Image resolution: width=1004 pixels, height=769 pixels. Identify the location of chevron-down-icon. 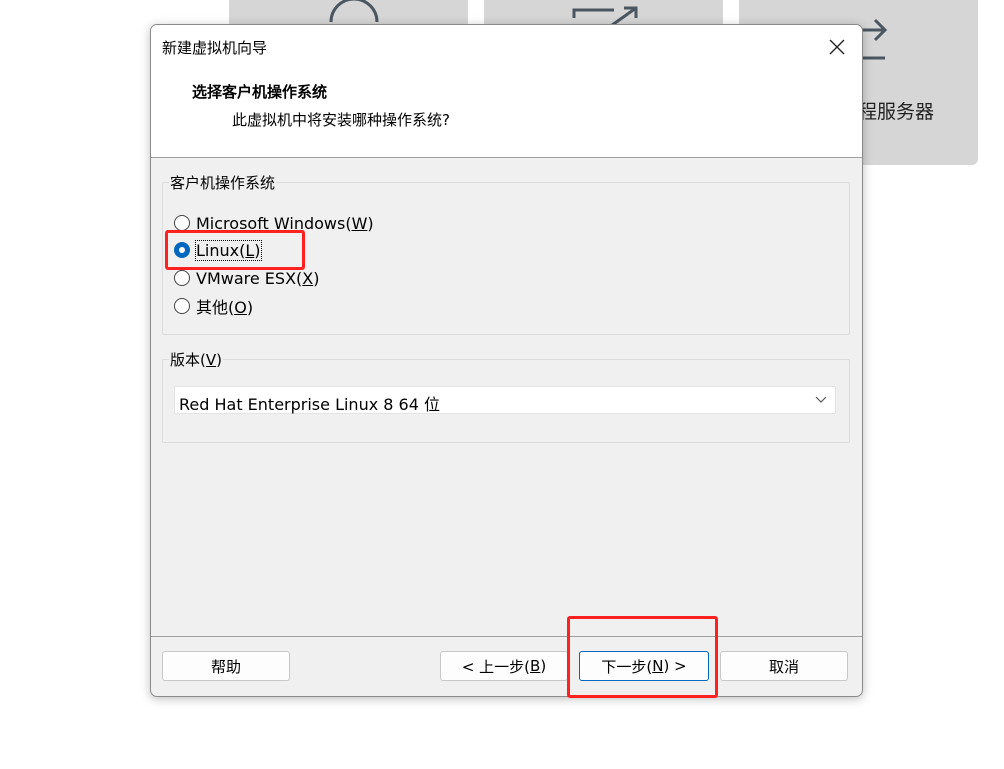
(821, 399).